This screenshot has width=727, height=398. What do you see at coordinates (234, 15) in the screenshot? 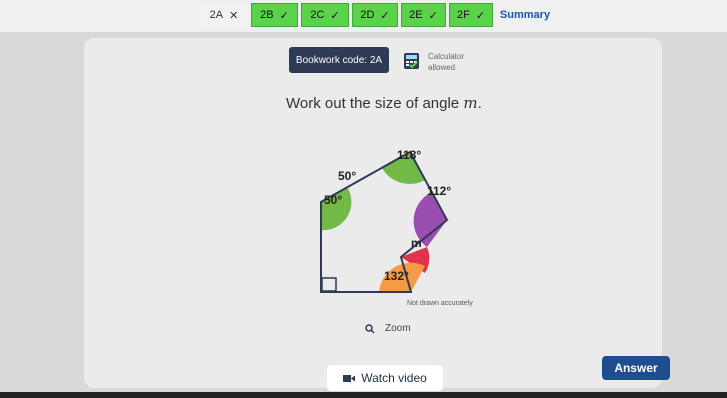
I see `cross-icon: ✕` at bounding box center [234, 15].